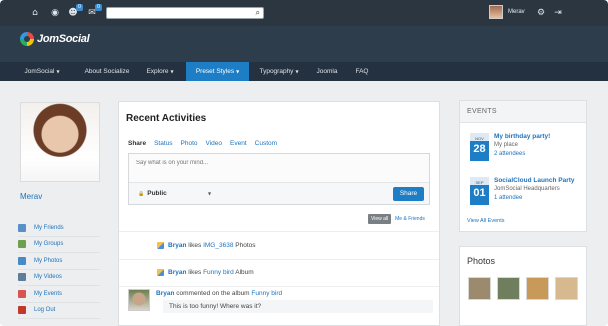 The image size is (608, 326). Describe the element at coordinates (522, 136) in the screenshot. I see `event-title: My birthday party!` at that location.